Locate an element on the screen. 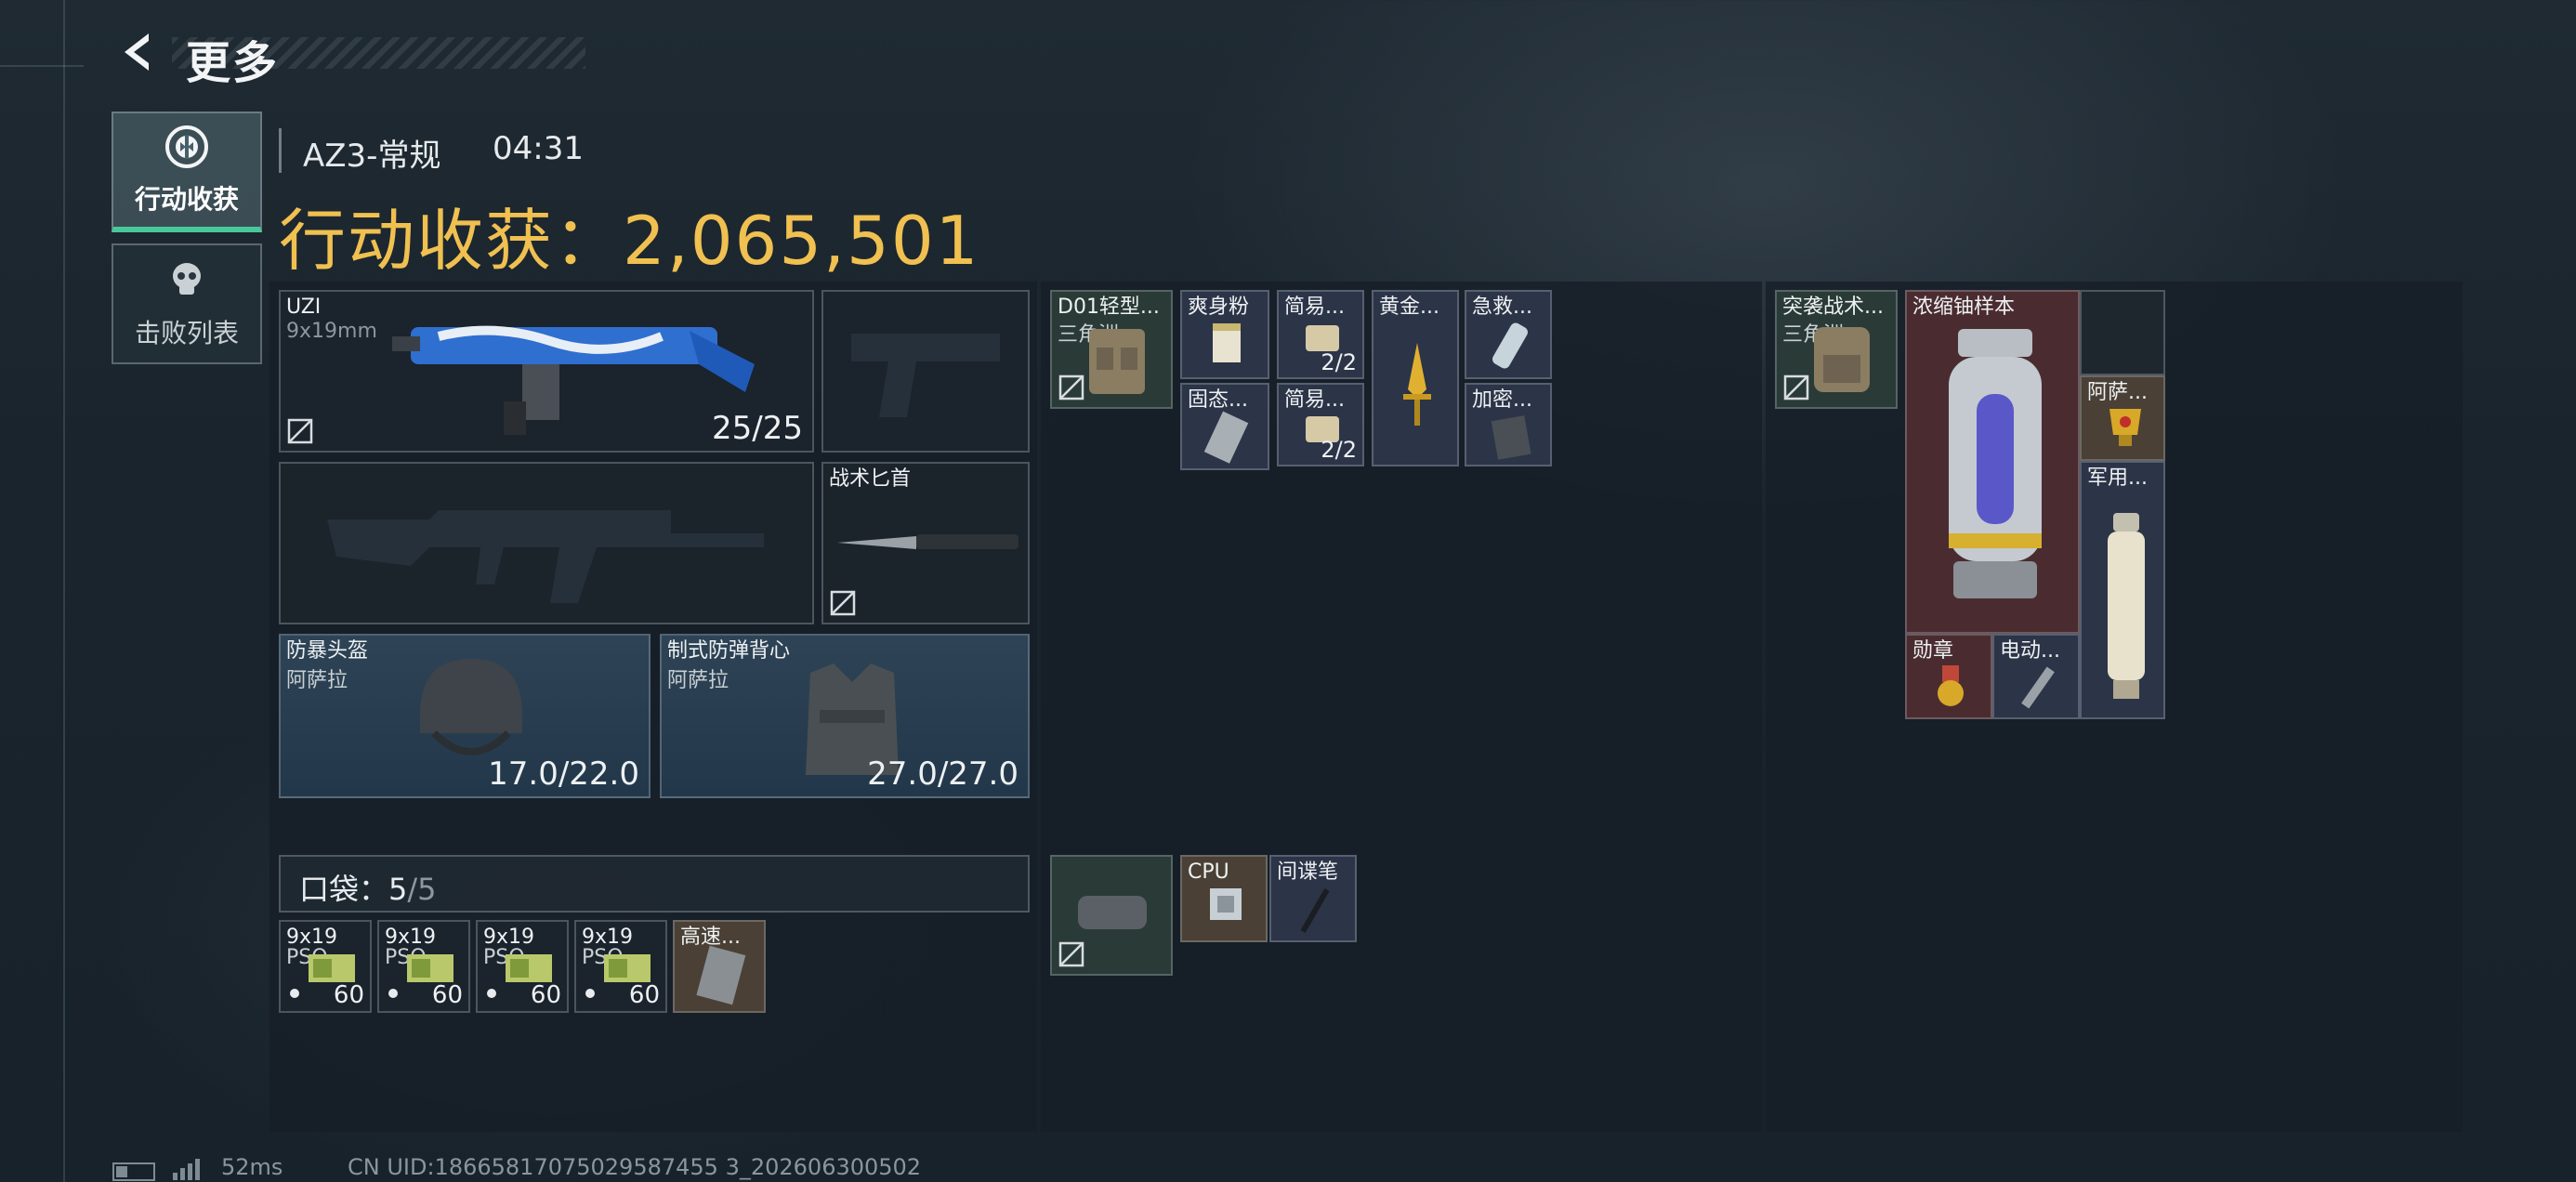 The image size is (2576, 1182). battery-signal-indicator is located at coordinates (163, 1169).